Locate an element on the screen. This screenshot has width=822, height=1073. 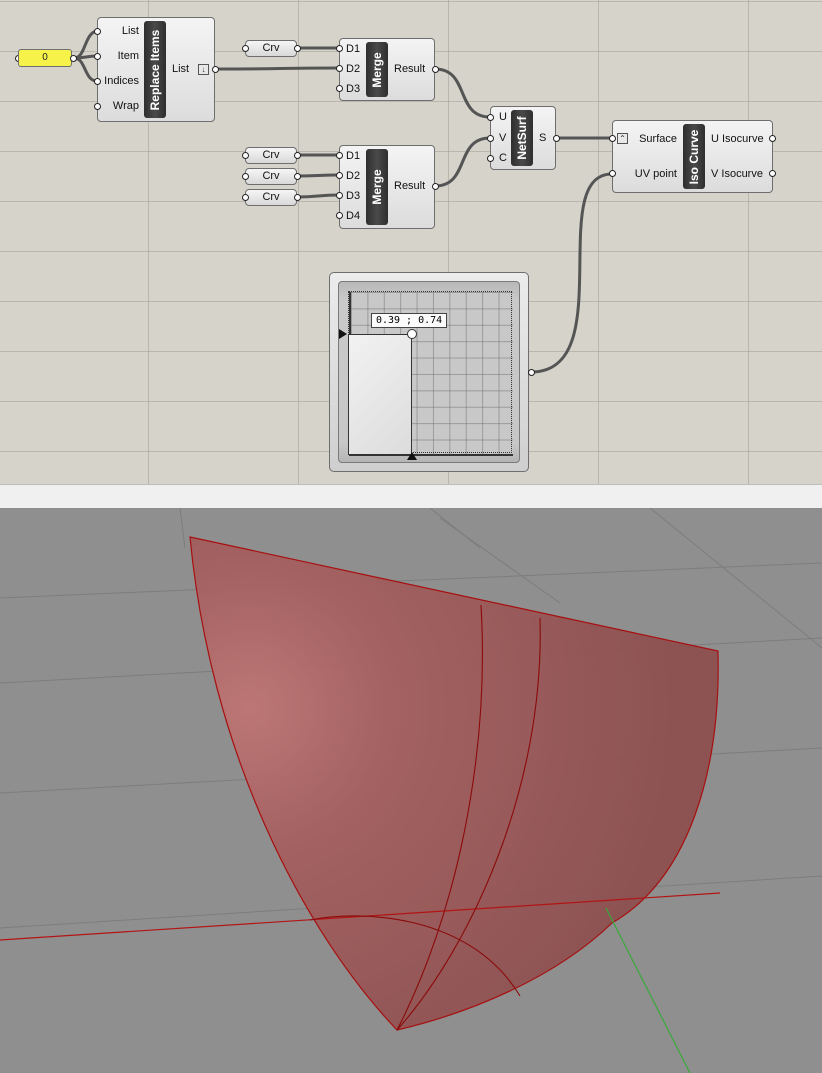
merge2-d4-grip is located at coordinates (339, 215).